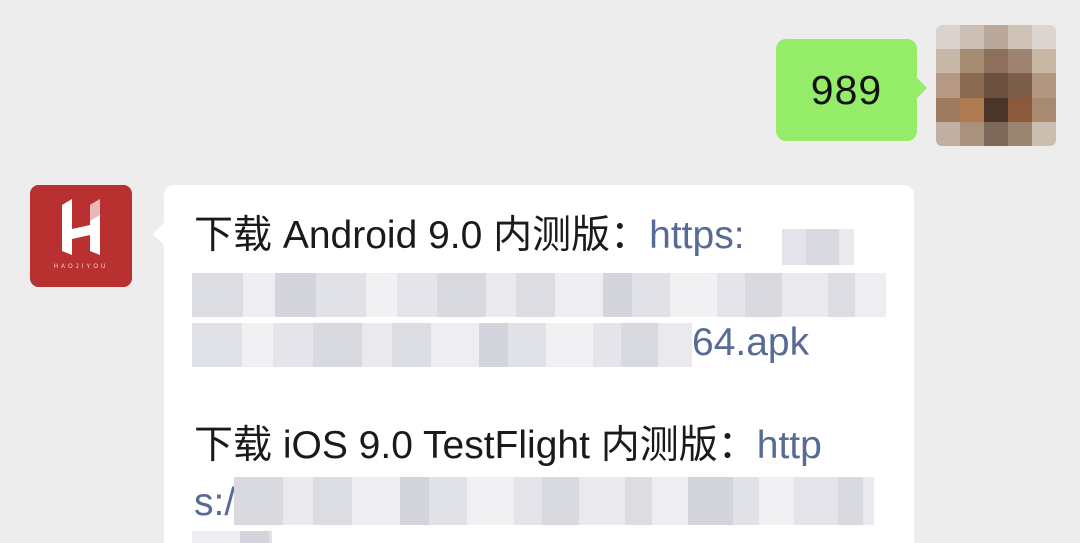 The image size is (1080, 543). I want to click on android-link-start: https:, so click(696, 235).